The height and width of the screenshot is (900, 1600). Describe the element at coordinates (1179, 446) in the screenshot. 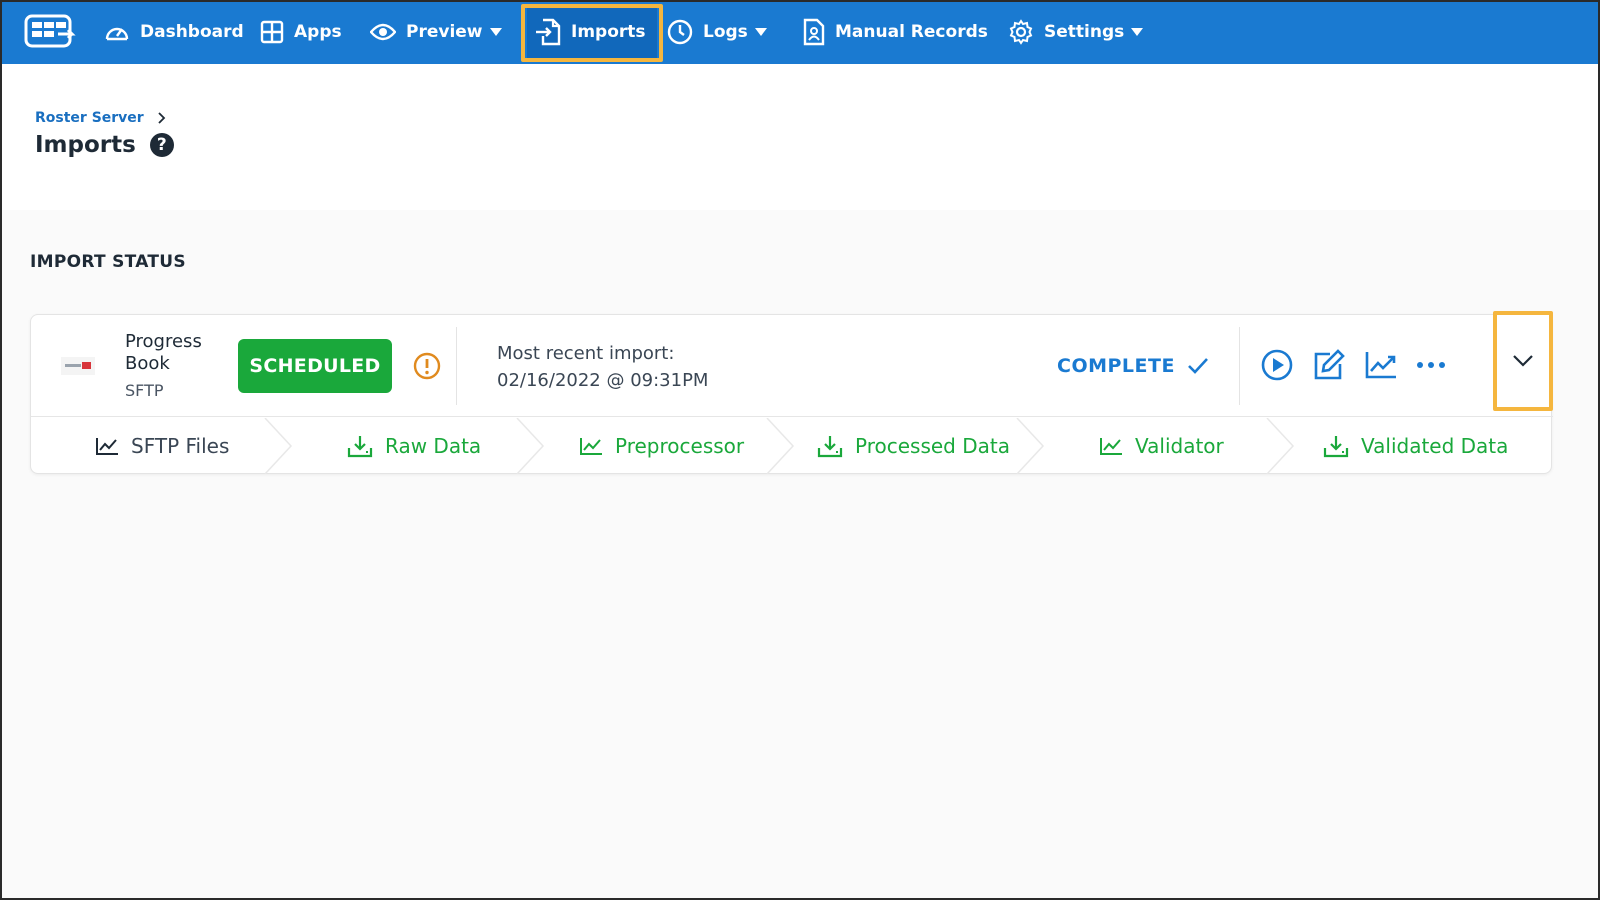

I see `step-label: Validator` at that location.